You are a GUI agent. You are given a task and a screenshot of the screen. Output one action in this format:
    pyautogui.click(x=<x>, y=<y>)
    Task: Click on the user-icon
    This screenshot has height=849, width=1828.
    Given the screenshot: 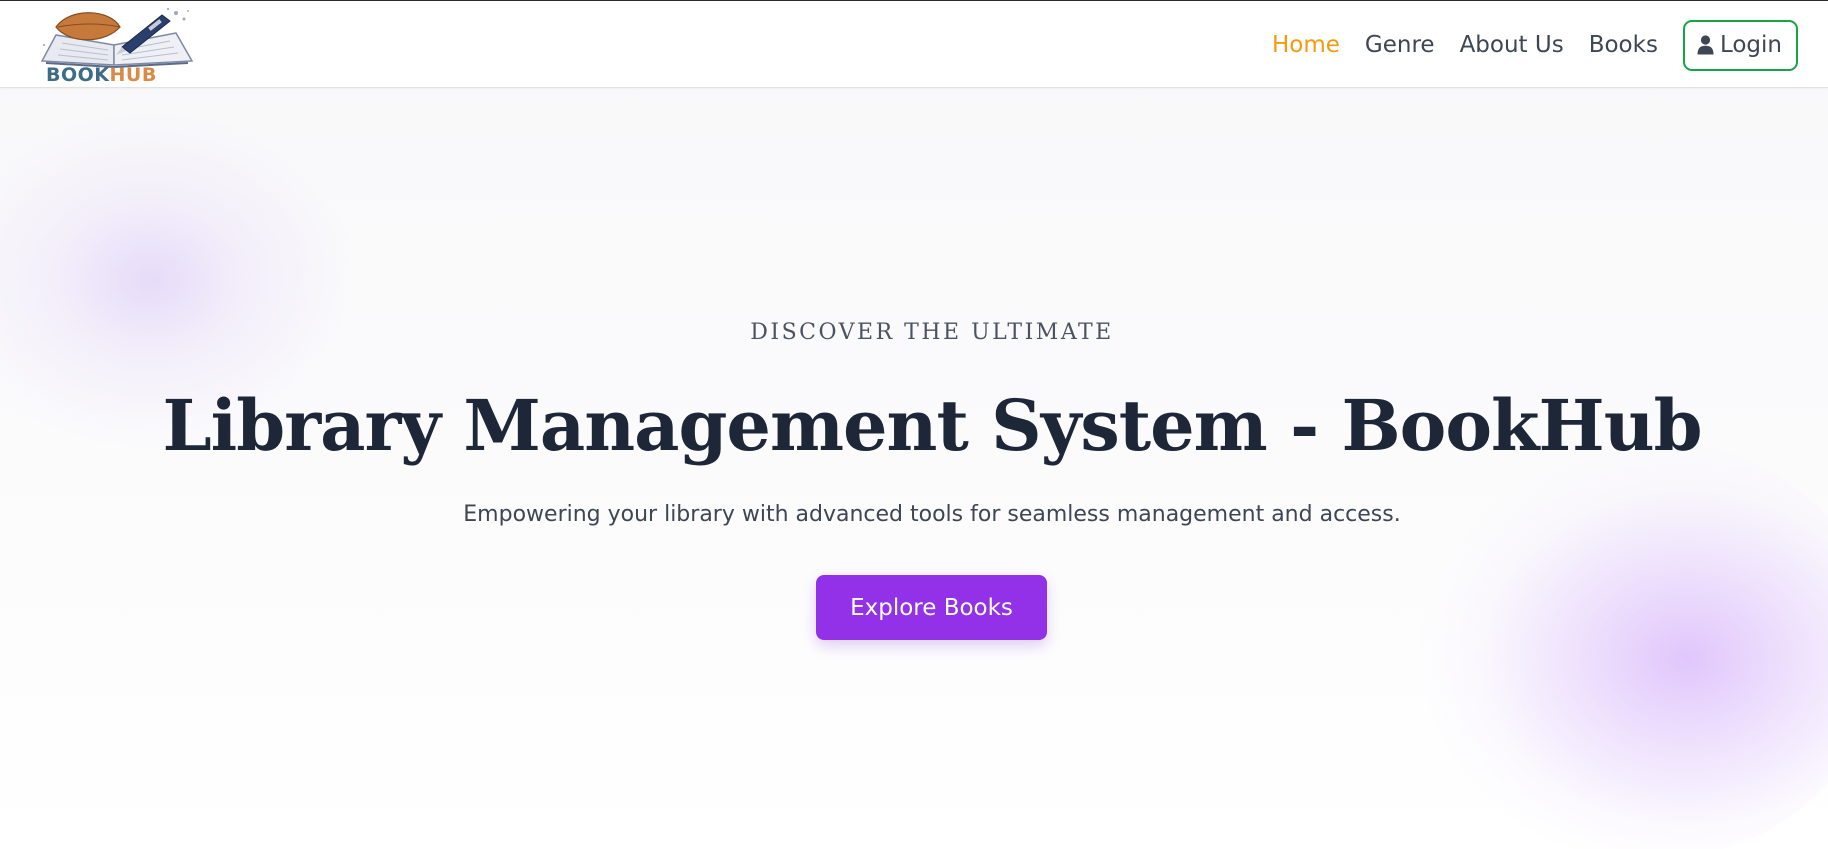 What is the action you would take?
    pyautogui.click(x=1705, y=45)
    